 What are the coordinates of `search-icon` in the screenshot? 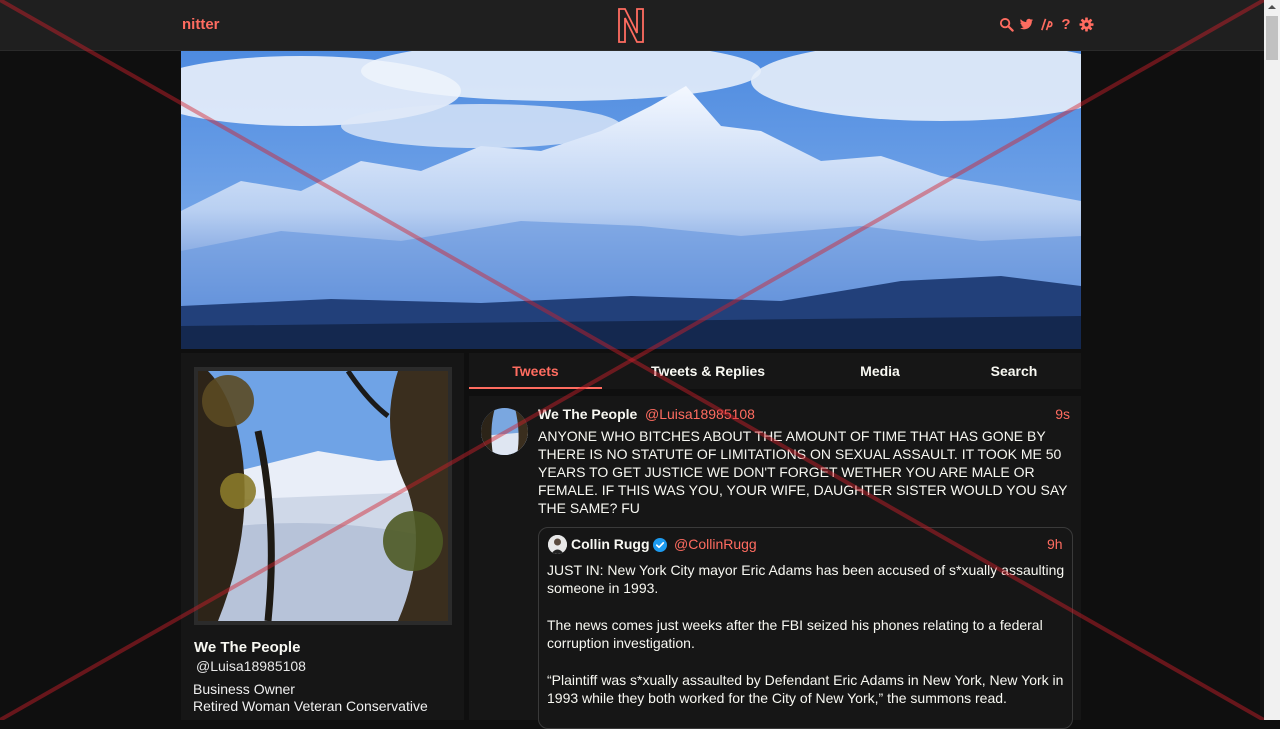 It's located at (1006, 24).